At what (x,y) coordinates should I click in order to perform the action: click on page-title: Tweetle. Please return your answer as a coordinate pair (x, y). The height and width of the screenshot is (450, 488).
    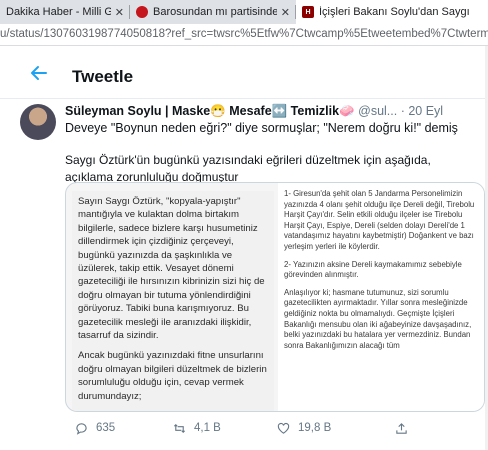
    Looking at the image, I should click on (103, 76).